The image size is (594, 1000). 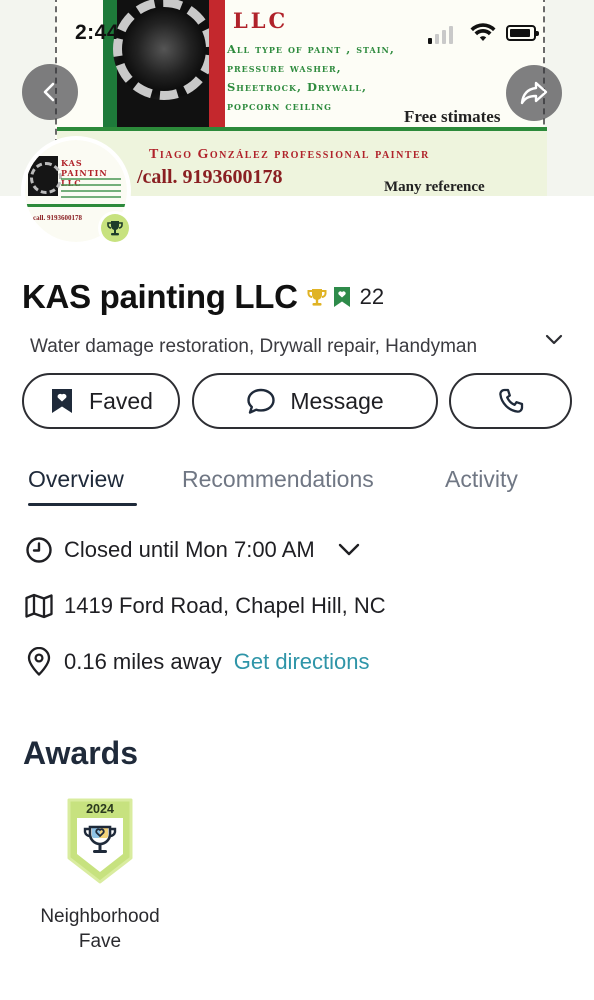 What do you see at coordinates (261, 20) in the screenshot?
I see `flyer-title: LLC` at bounding box center [261, 20].